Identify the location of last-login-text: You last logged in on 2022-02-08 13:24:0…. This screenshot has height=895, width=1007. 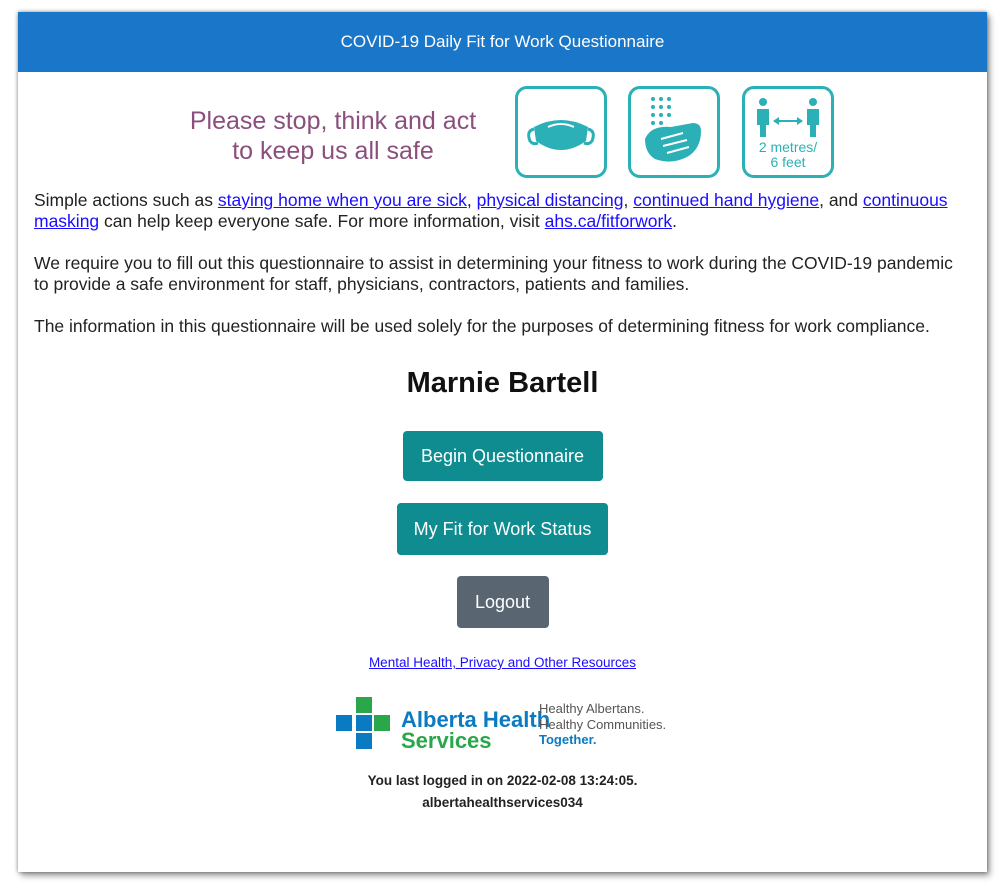
(502, 780).